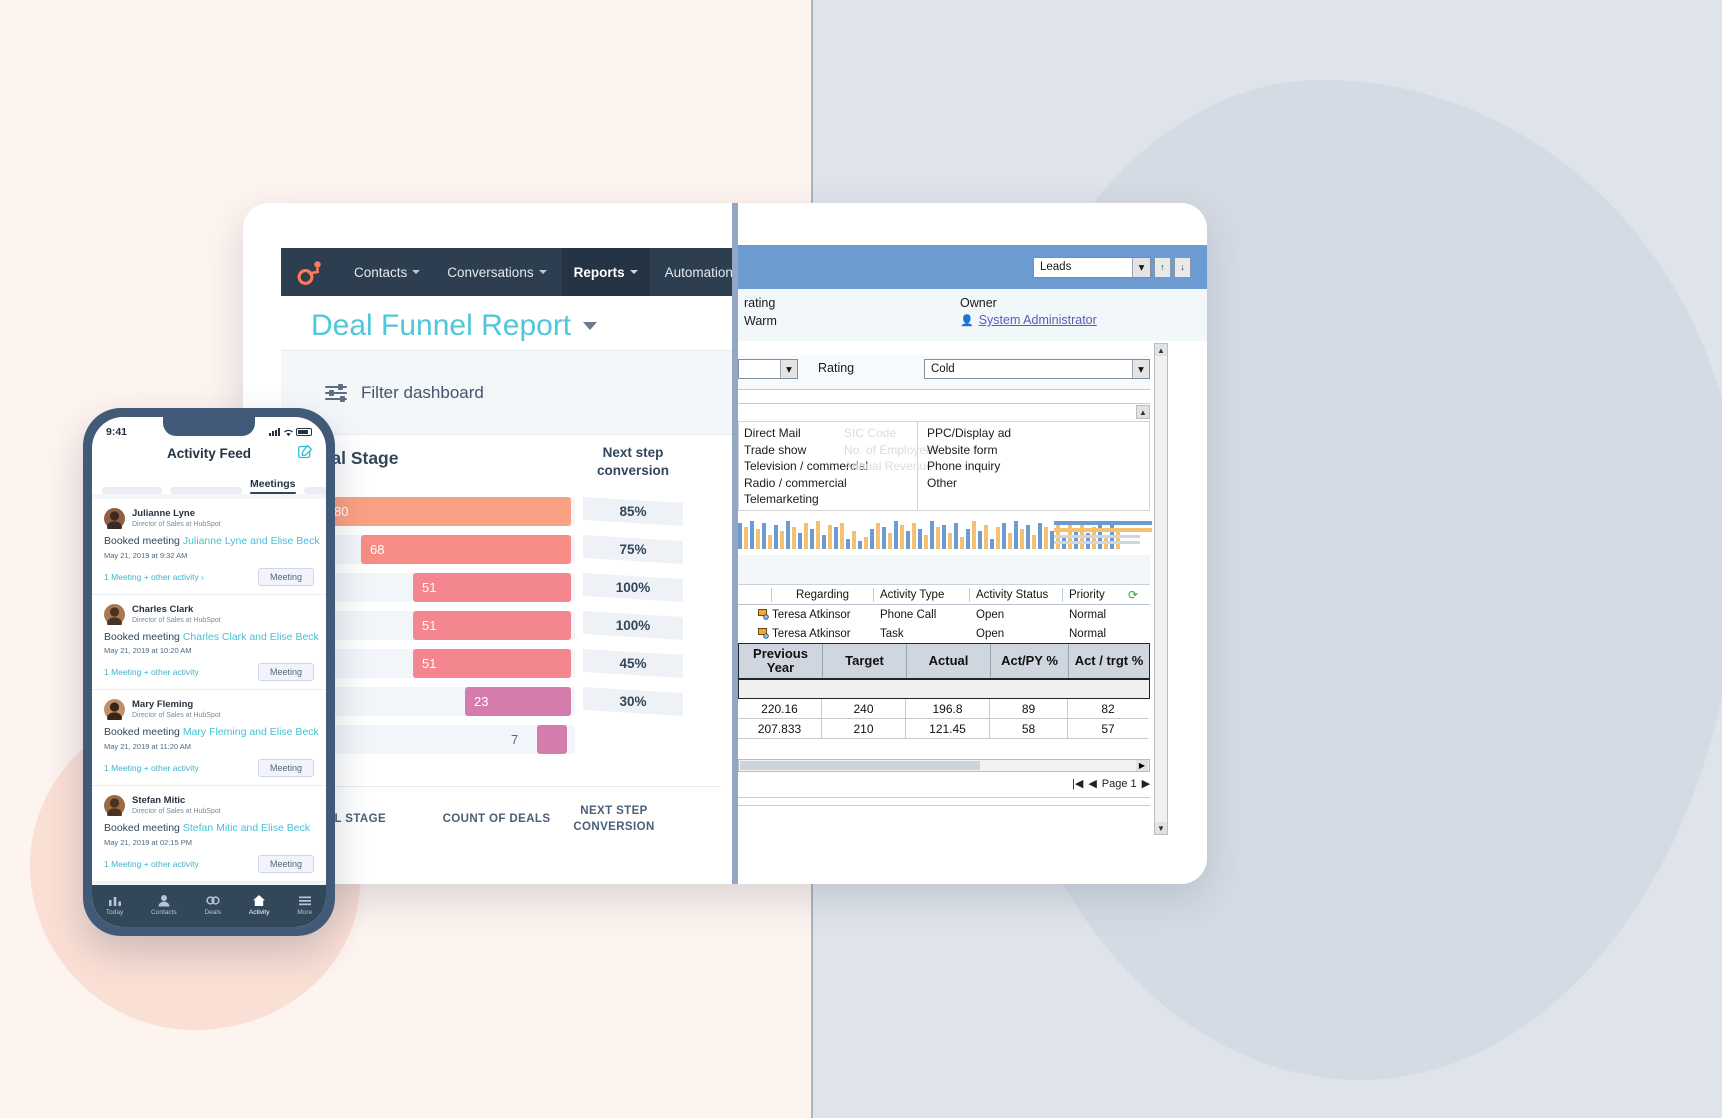 The width and height of the screenshot is (1722, 1118). What do you see at coordinates (1162, 267) in the screenshot?
I see `legacy-sort-up-button: ↑` at bounding box center [1162, 267].